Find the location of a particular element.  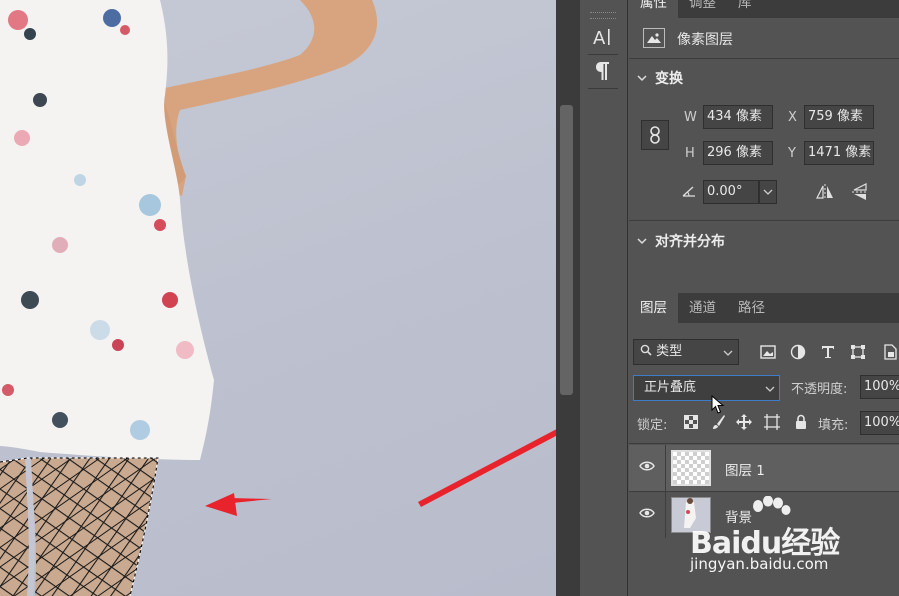

layer-kind-label: 像素图层 is located at coordinates (705, 40).